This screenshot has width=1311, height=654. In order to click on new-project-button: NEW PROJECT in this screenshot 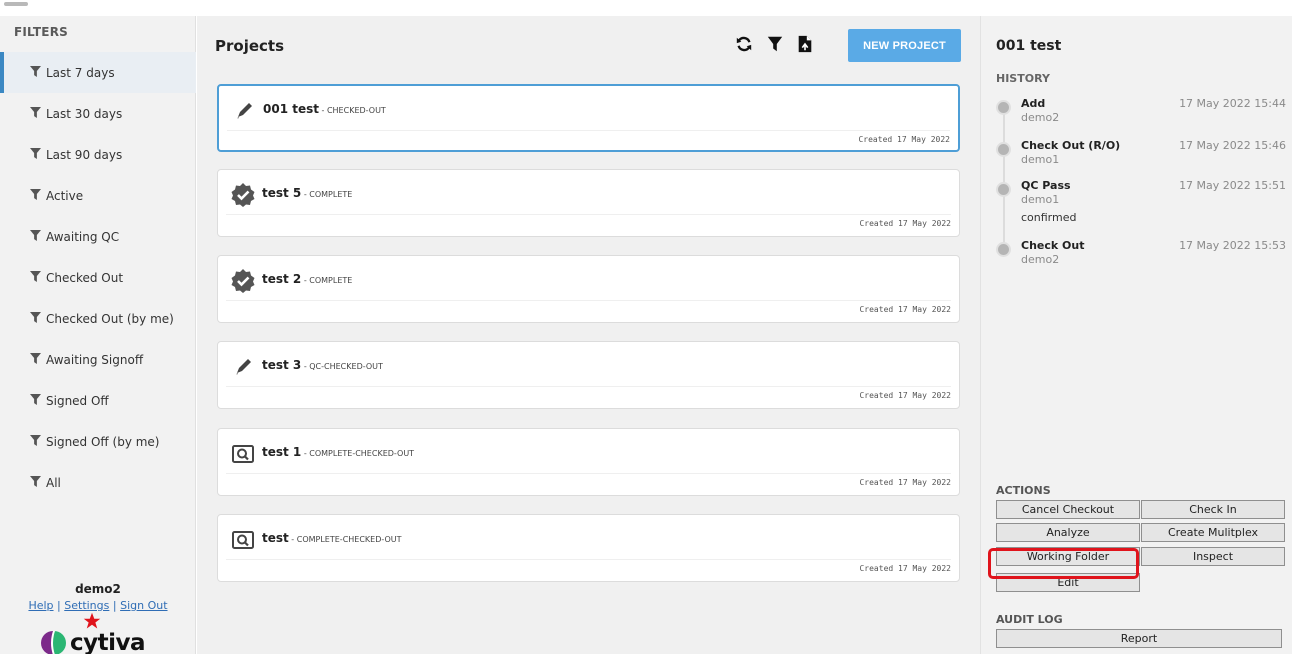, I will do `click(904, 45)`.